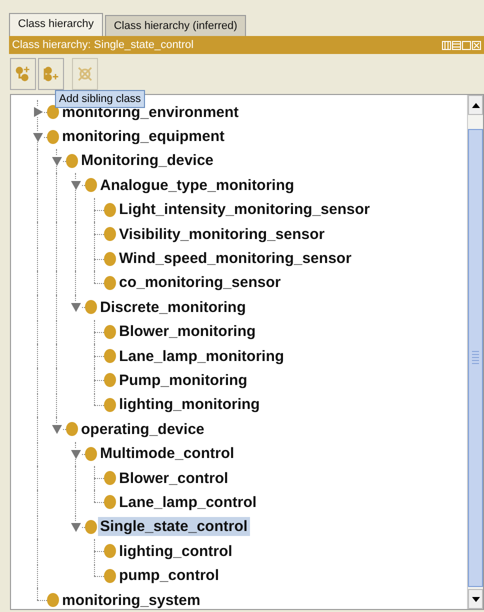  What do you see at coordinates (142, 429) in the screenshot?
I see `tree-item: operating_device` at bounding box center [142, 429].